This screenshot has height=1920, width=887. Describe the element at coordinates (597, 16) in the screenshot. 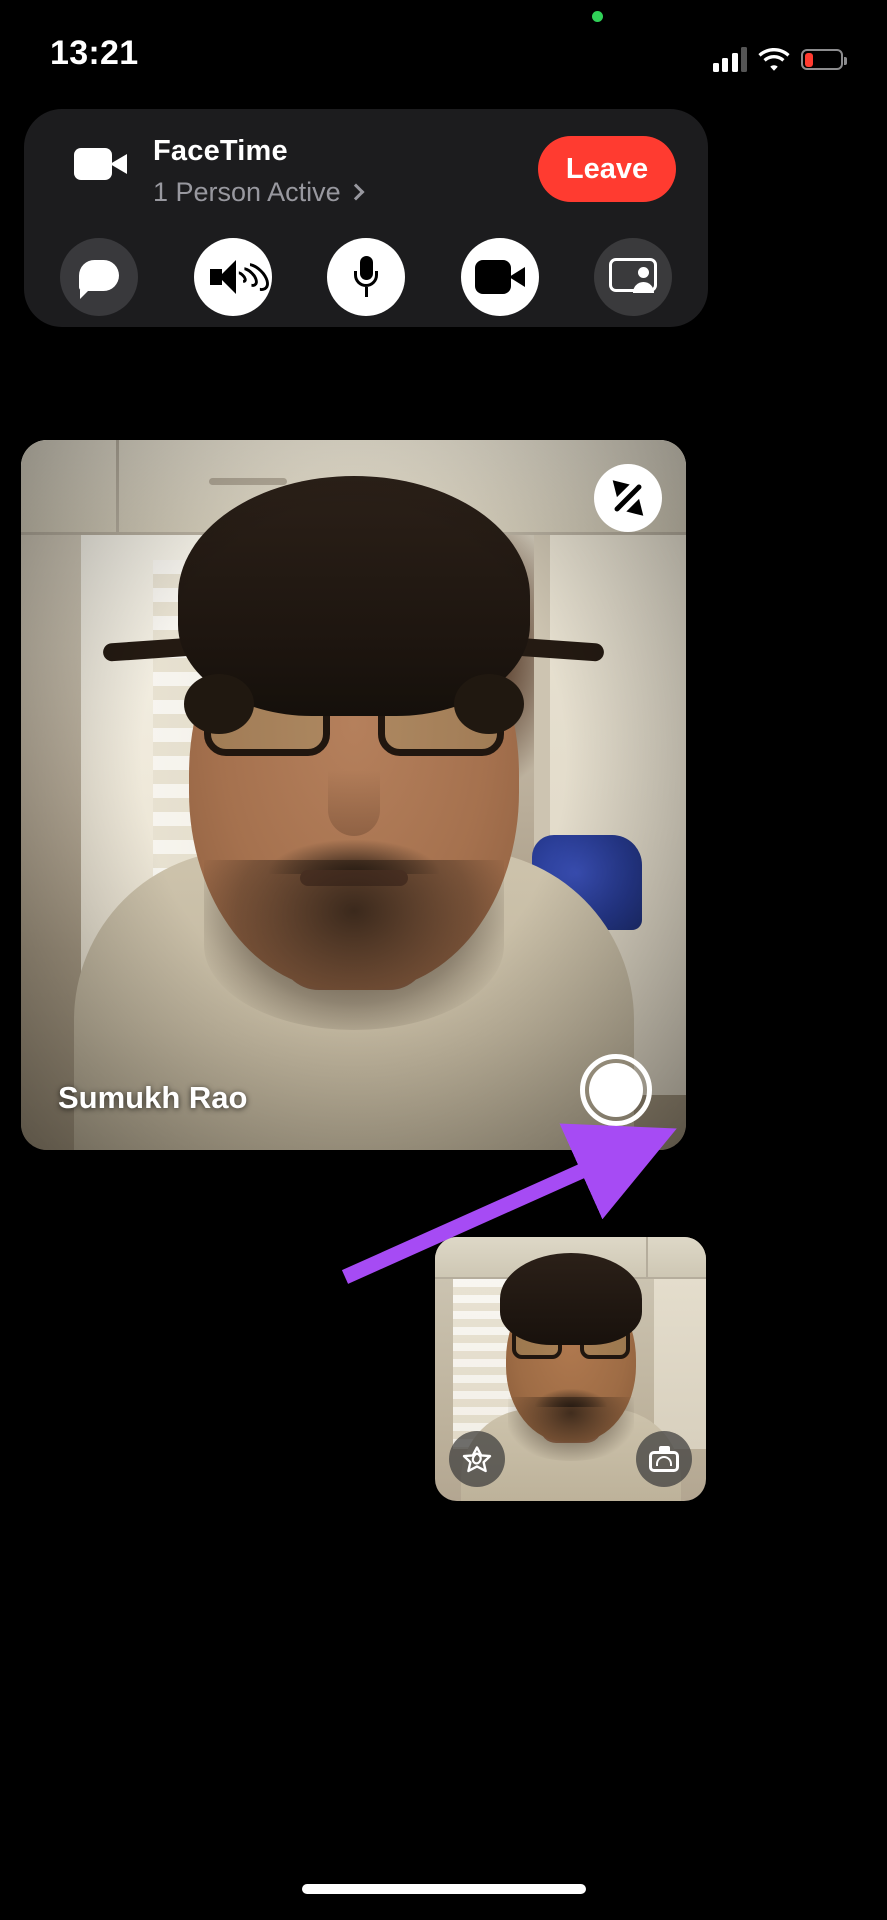

I see `privacy-recording-dot-icon` at that location.